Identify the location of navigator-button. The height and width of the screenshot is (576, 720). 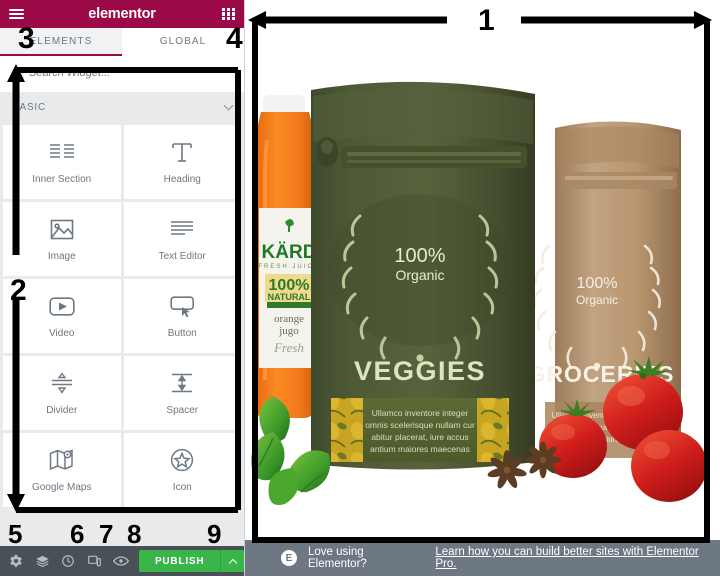
(42, 561).